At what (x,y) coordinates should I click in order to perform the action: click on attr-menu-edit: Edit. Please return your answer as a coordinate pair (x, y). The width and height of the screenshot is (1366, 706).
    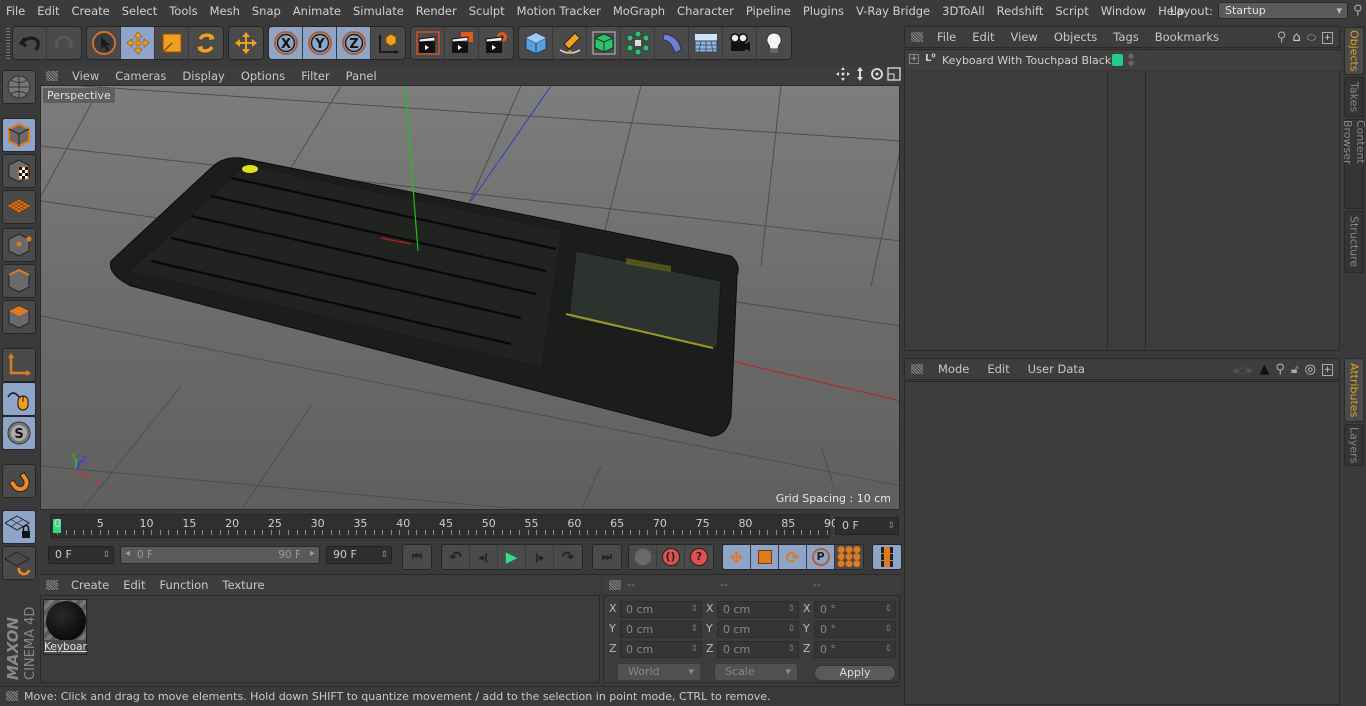
    Looking at the image, I should click on (998, 369).